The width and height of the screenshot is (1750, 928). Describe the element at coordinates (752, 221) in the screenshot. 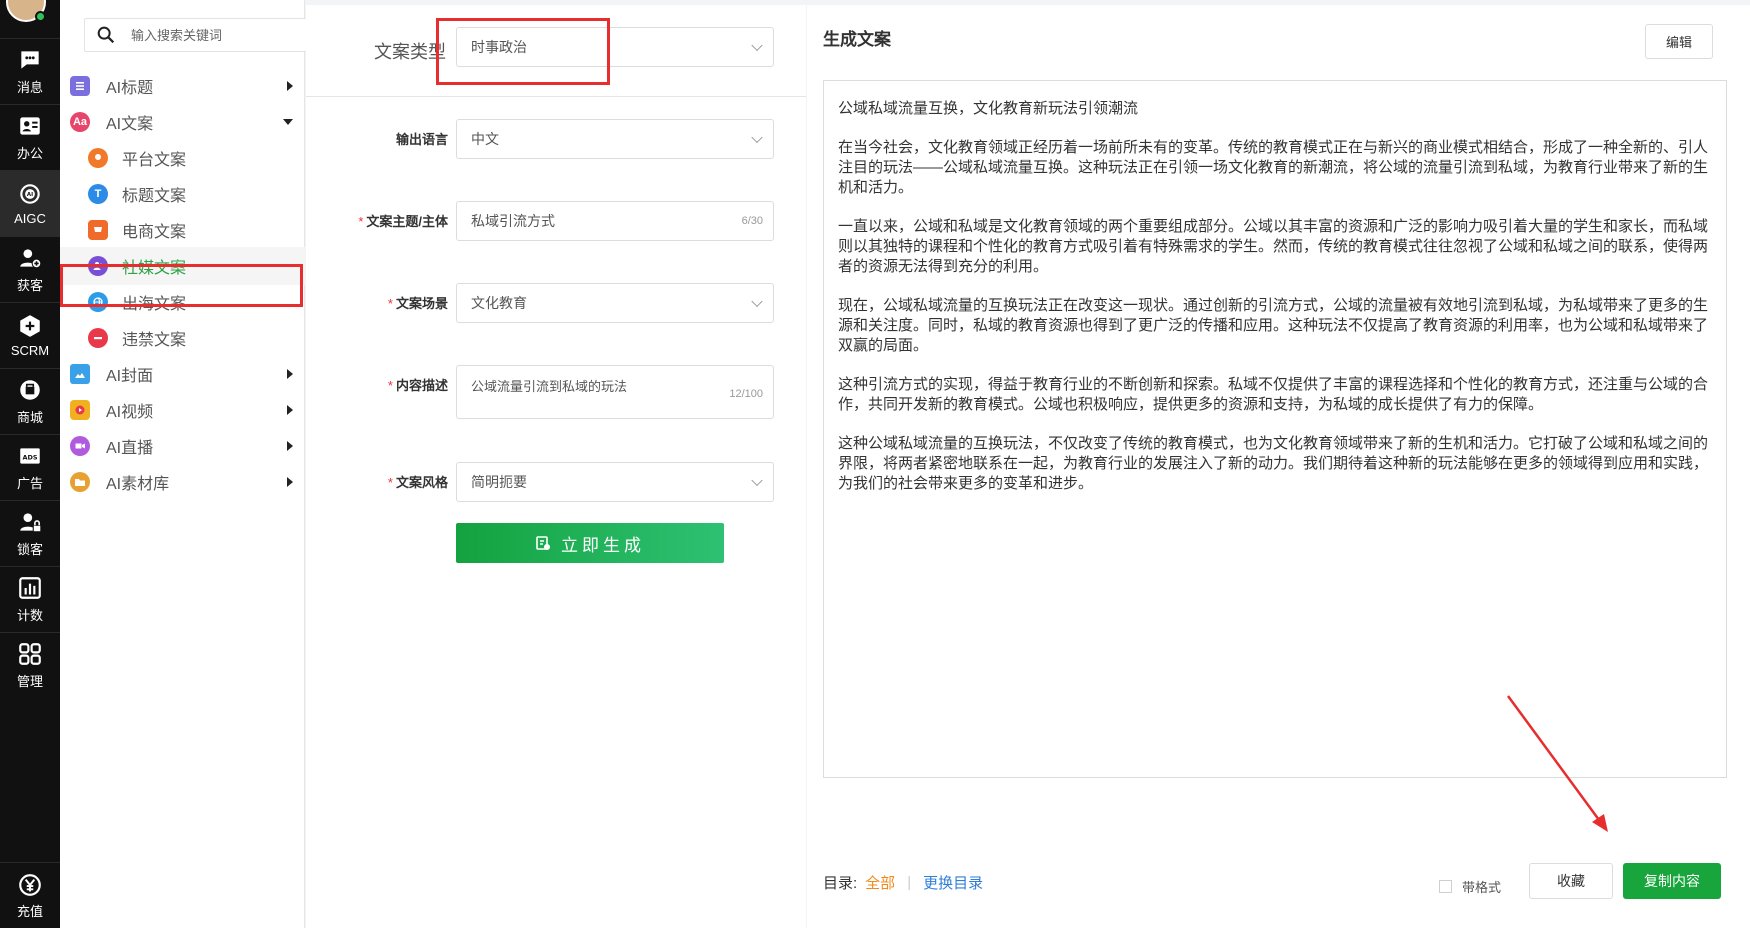

I see `subject-char-counter: 6/30` at that location.